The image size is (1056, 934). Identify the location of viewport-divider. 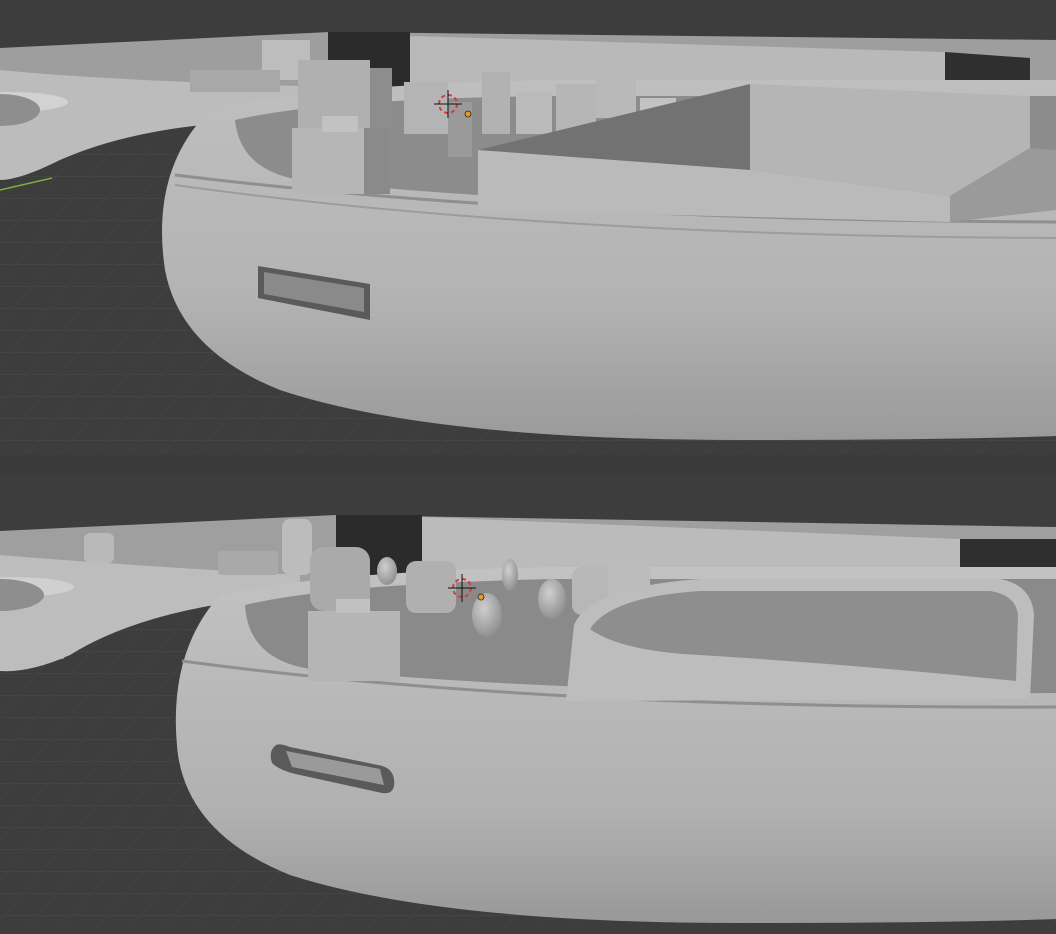
(528, 465).